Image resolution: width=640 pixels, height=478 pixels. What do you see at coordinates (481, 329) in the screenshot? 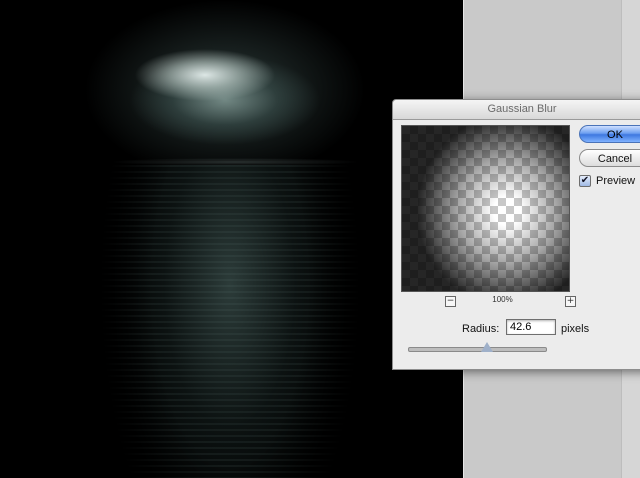
I see `radius-label: Radius:` at bounding box center [481, 329].